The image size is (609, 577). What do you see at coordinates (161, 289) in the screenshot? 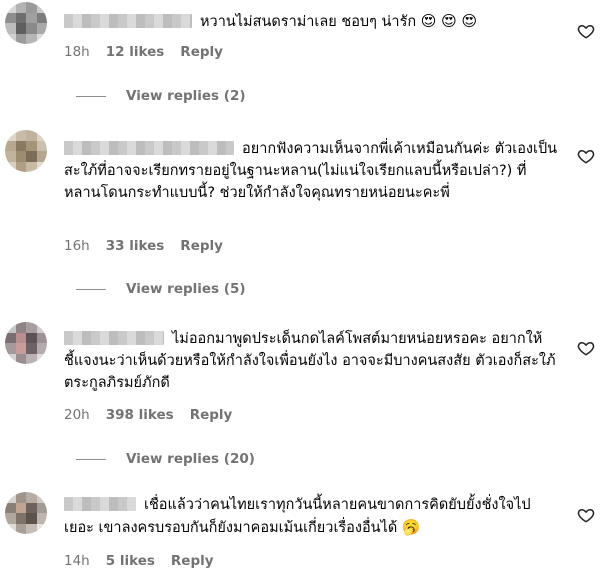
I see `view-replies-button: View replies (5)` at bounding box center [161, 289].